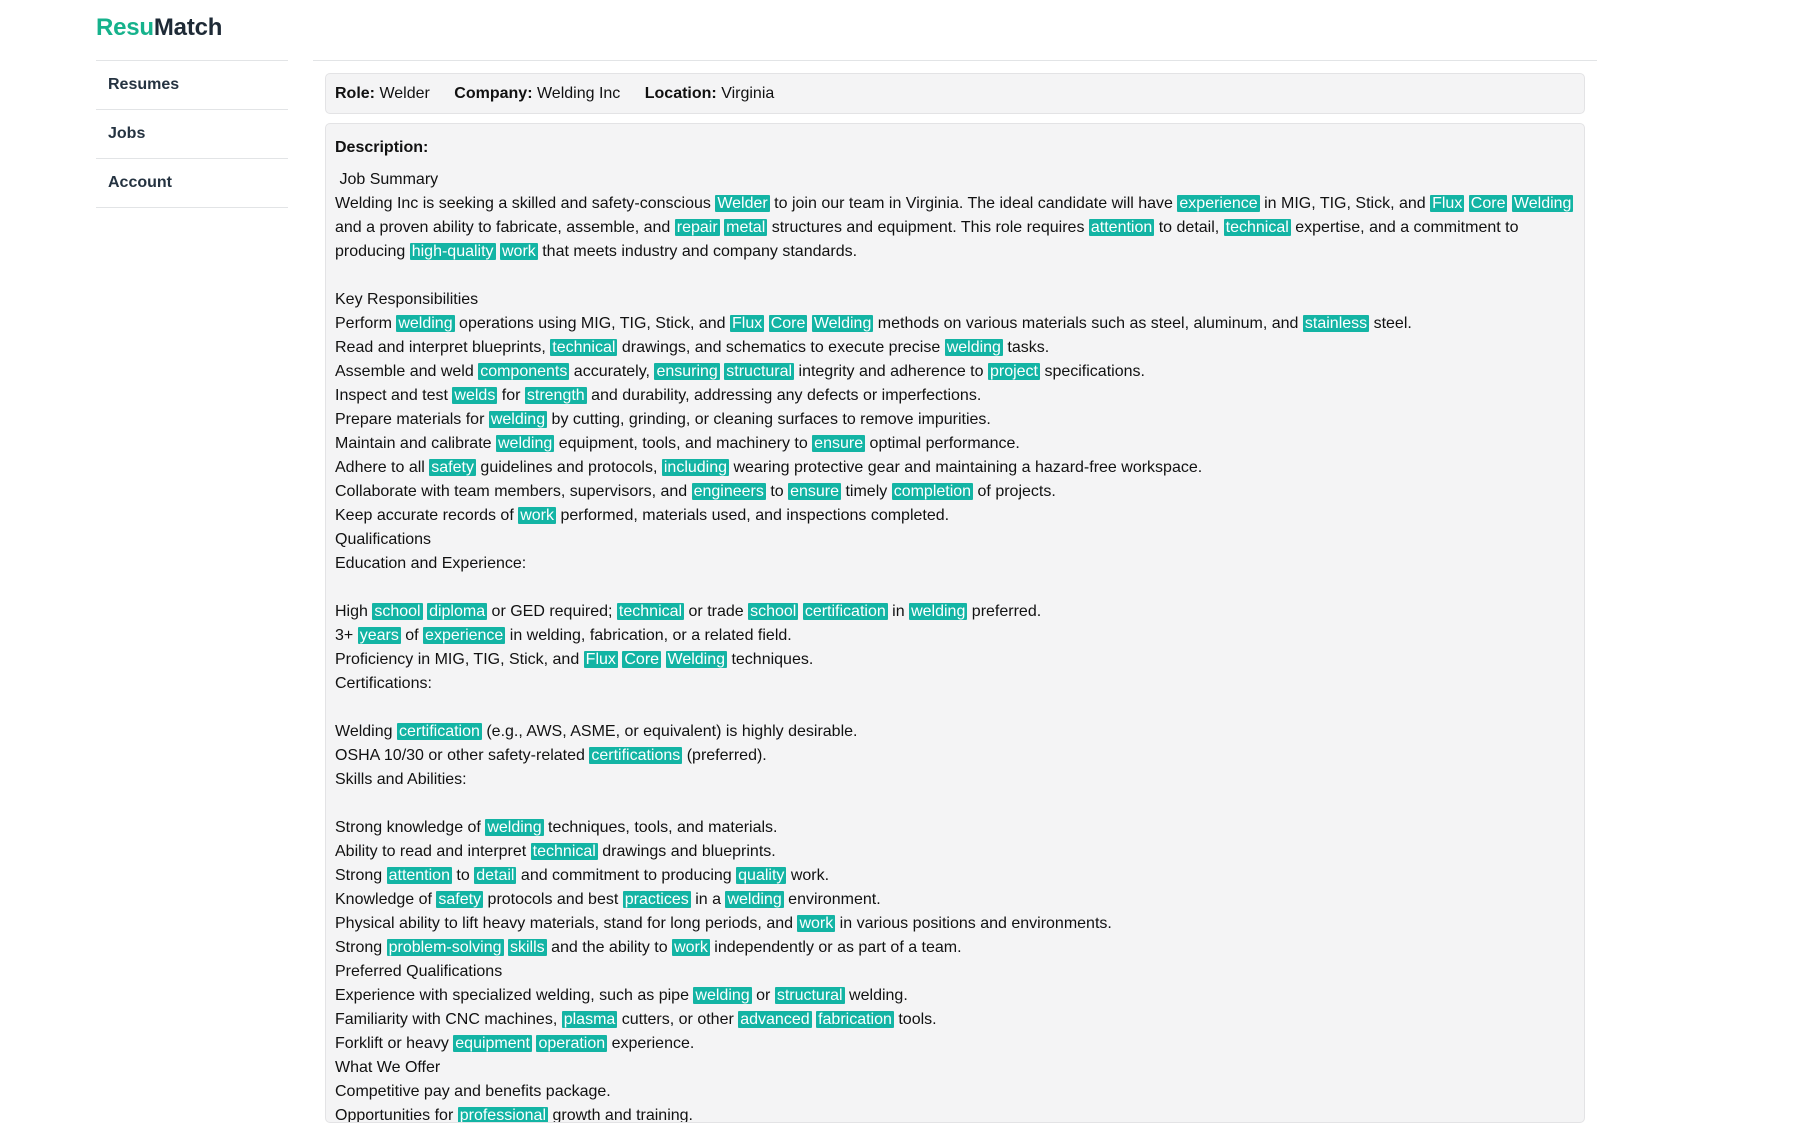 The image size is (1803, 1123). I want to click on keyword-highlight: including, so click(695, 467).